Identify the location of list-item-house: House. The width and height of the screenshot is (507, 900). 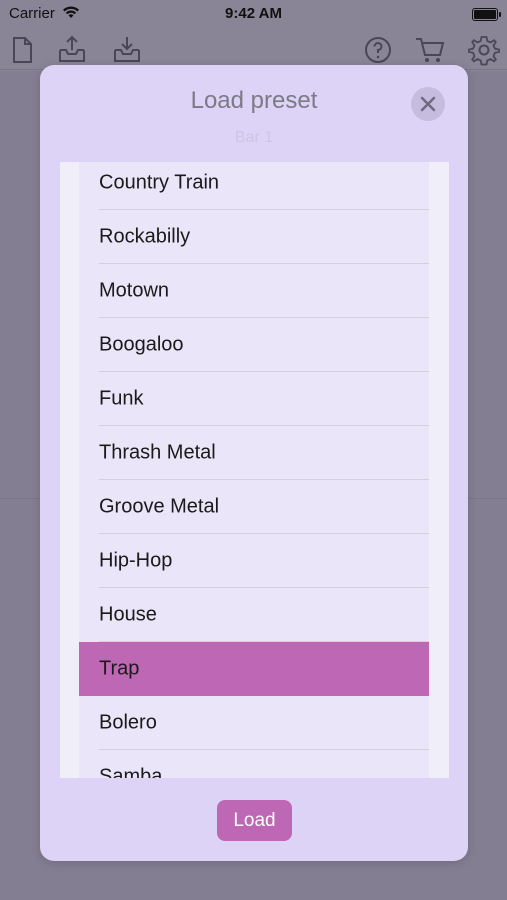
(254, 615).